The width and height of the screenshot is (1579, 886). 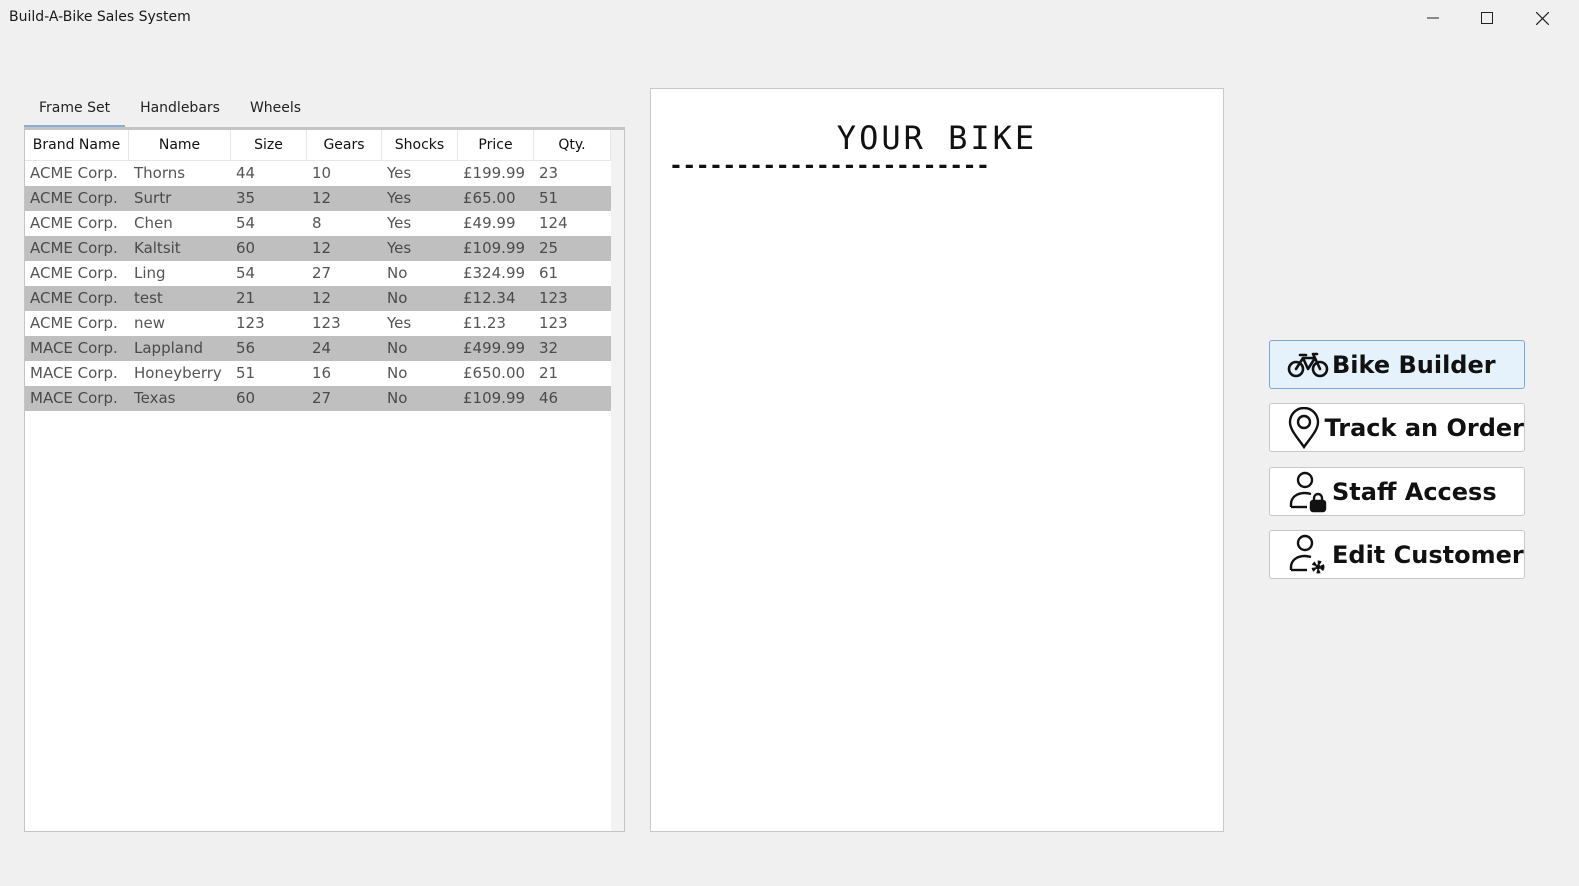 I want to click on edit-customer-button: Edit Customer, so click(x=1397, y=554).